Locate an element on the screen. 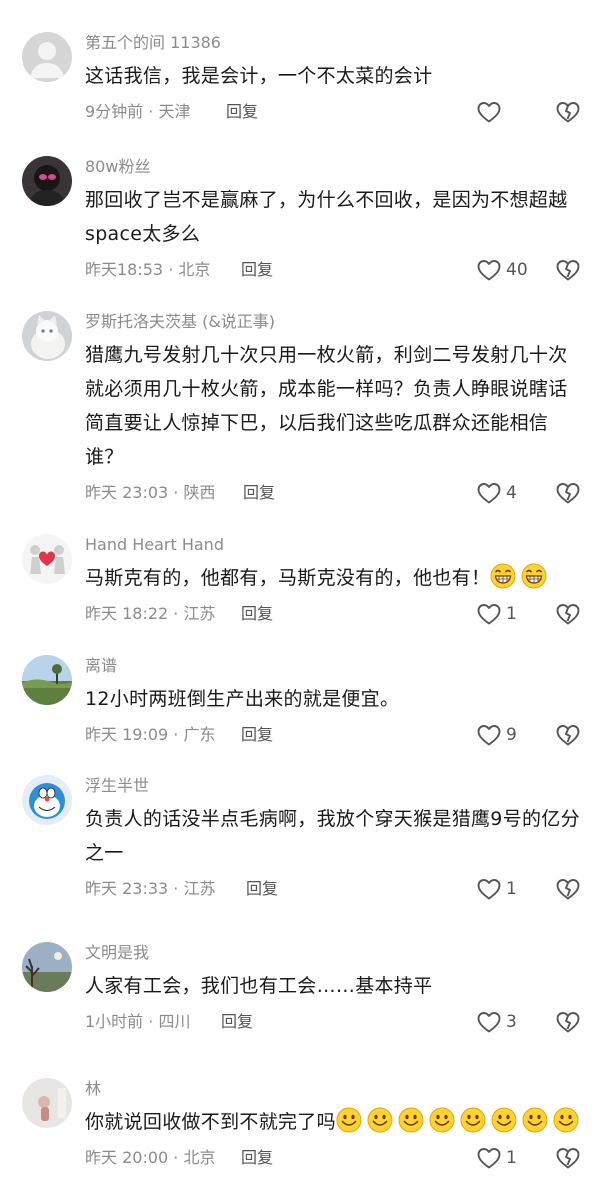 The image size is (600, 1200). username: Hand Heart Hand is located at coordinates (335, 545).